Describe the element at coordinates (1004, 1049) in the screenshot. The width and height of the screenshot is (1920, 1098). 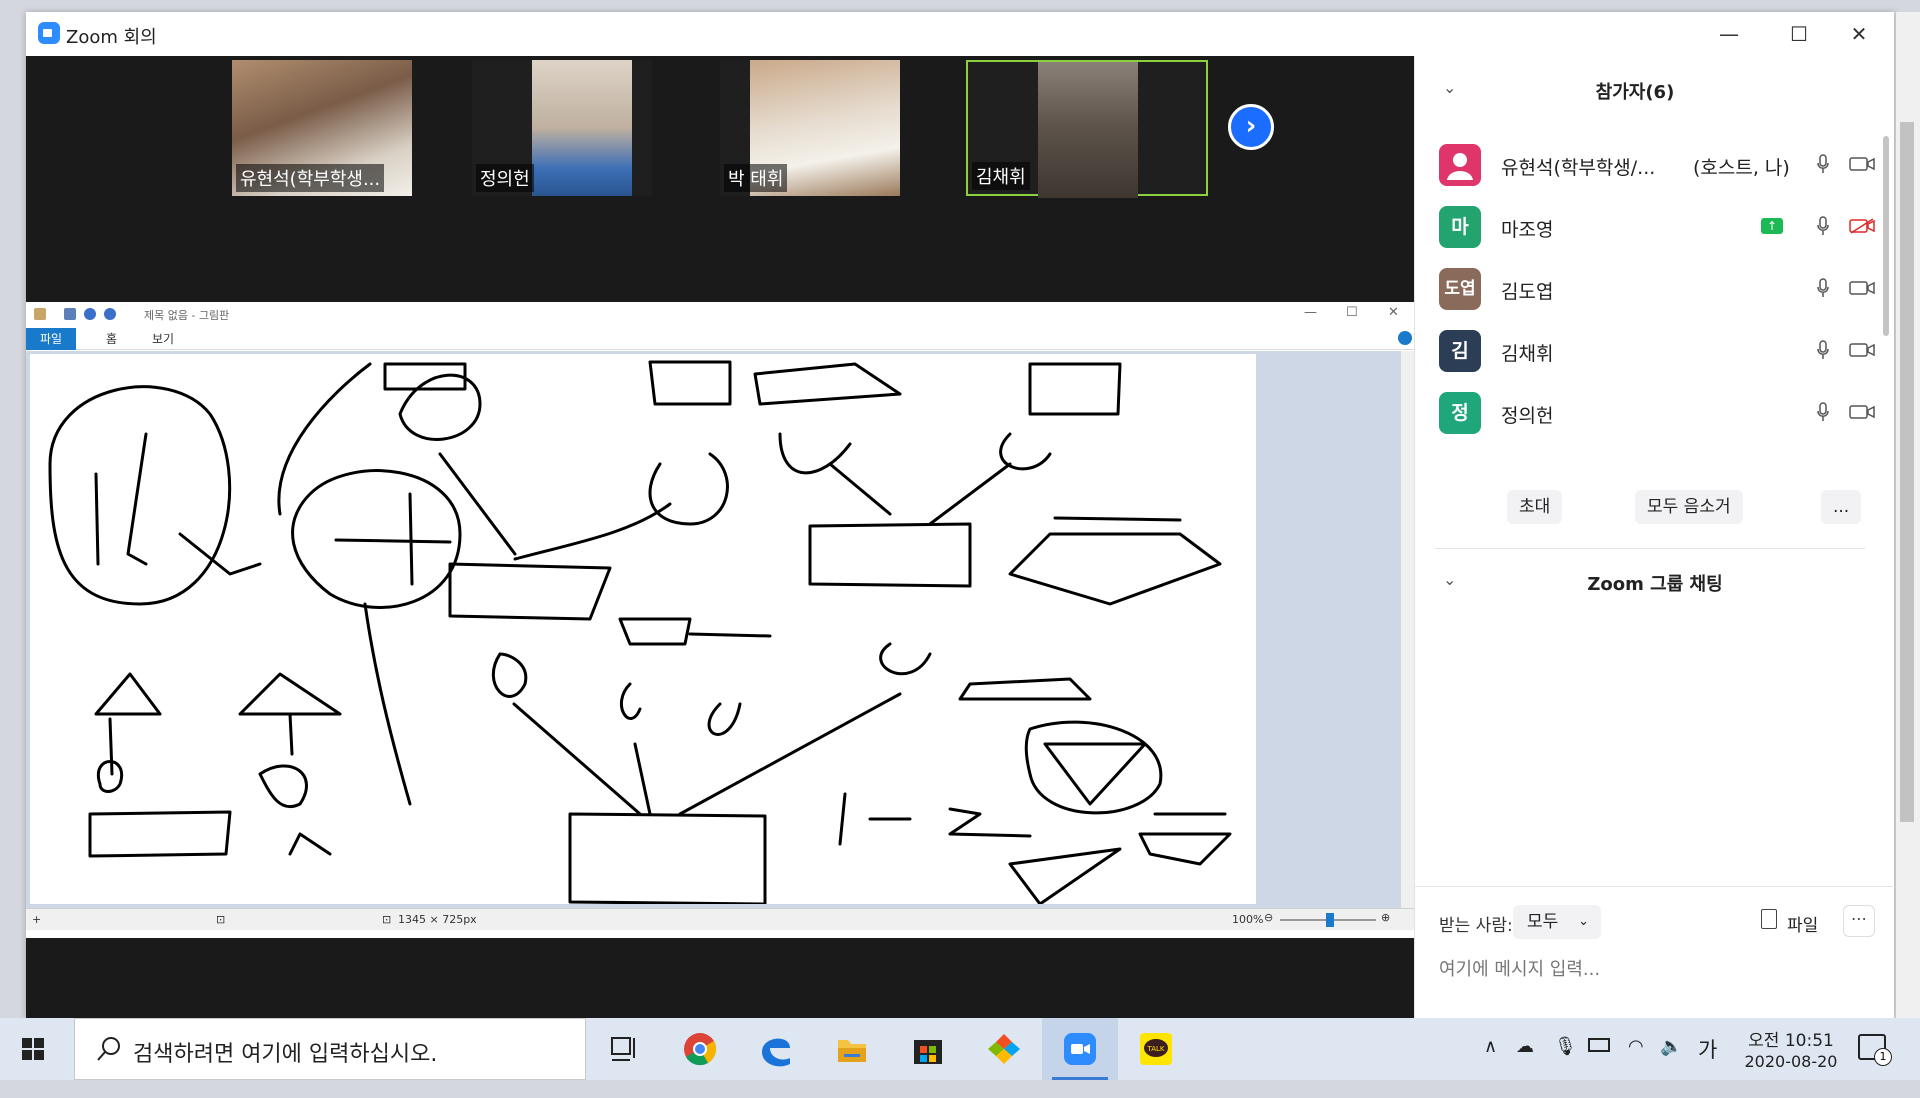
I see `taskbar-app` at that location.